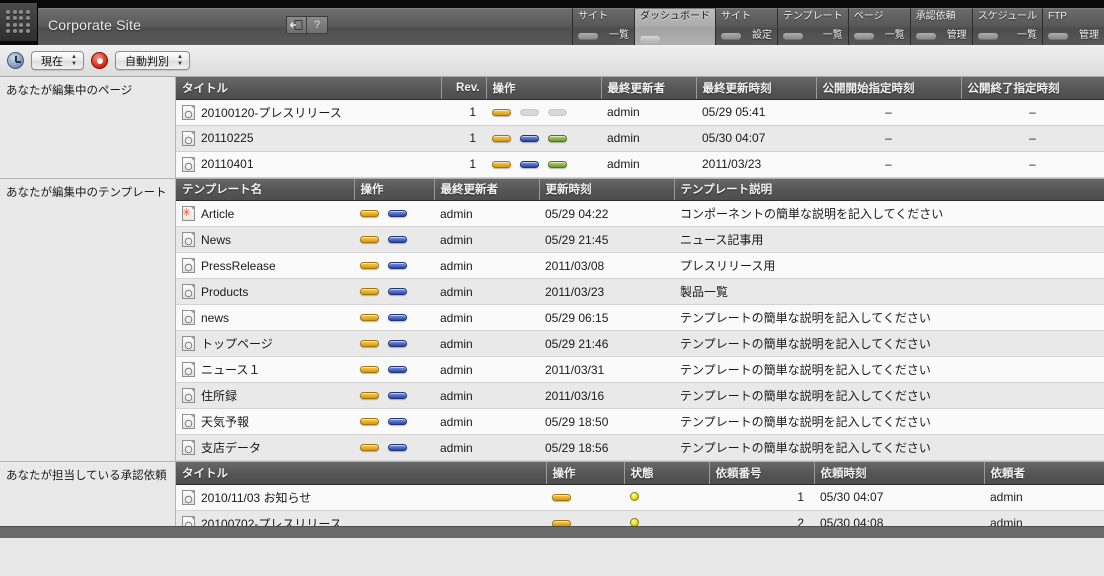  Describe the element at coordinates (237, 343) in the screenshot. I see `template-name-text: トップページ` at that location.